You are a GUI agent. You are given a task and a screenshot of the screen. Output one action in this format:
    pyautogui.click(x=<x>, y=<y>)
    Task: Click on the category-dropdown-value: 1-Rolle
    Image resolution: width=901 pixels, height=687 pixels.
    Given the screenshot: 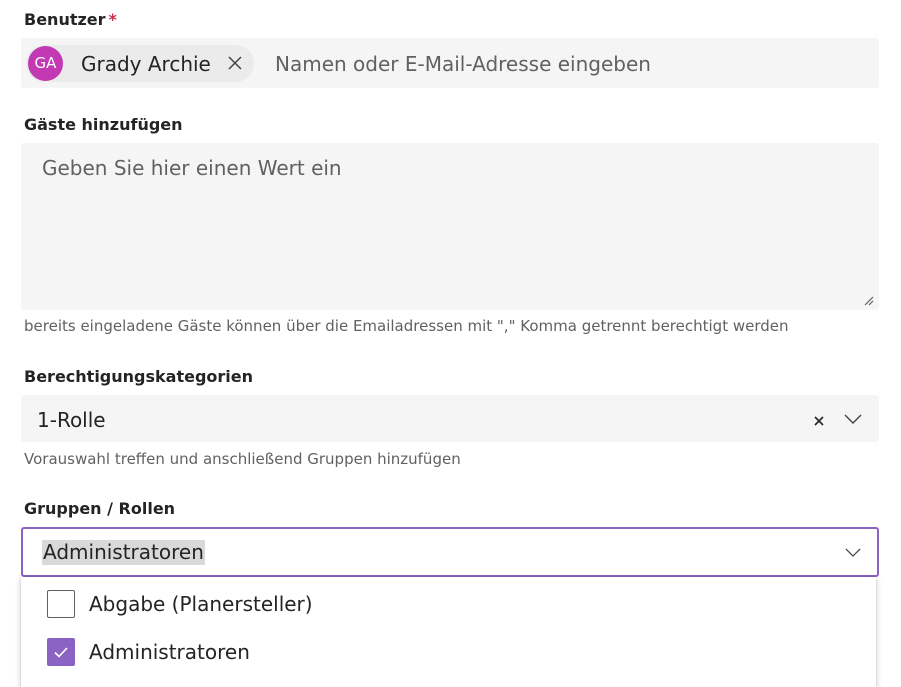 What is the action you would take?
    pyautogui.click(x=71, y=420)
    